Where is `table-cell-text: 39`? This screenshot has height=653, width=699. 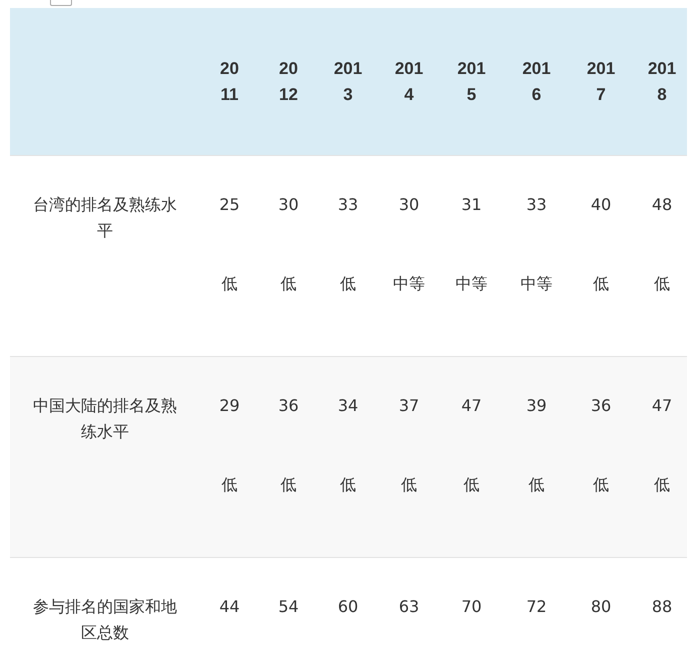 table-cell-text: 39 is located at coordinates (536, 406).